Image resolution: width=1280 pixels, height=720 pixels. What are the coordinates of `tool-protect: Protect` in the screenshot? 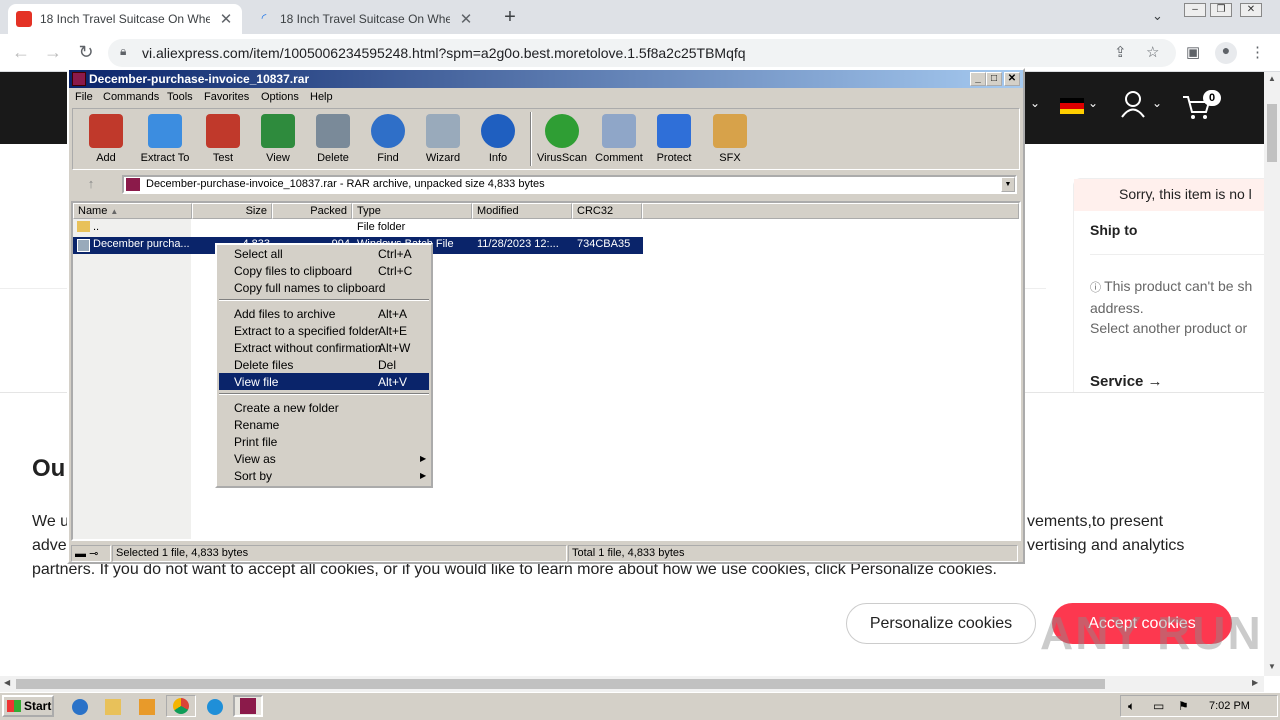 It's located at (674, 139).